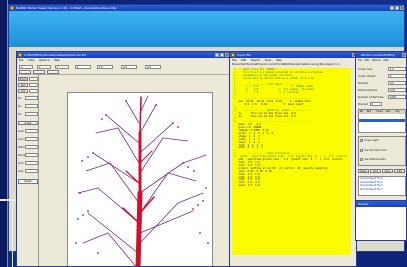 The width and height of the screenshot is (407, 267). What do you see at coordinates (28, 181) in the screenshot?
I see `panel-button-reset: Reset` at bounding box center [28, 181].